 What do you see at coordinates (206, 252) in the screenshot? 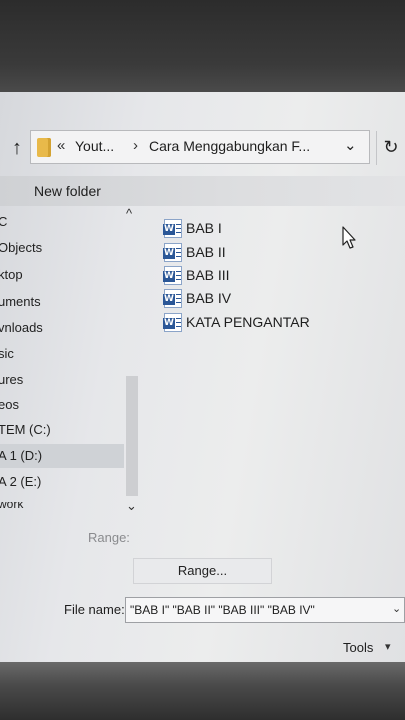
I see `file-name-label: BAB II` at bounding box center [206, 252].